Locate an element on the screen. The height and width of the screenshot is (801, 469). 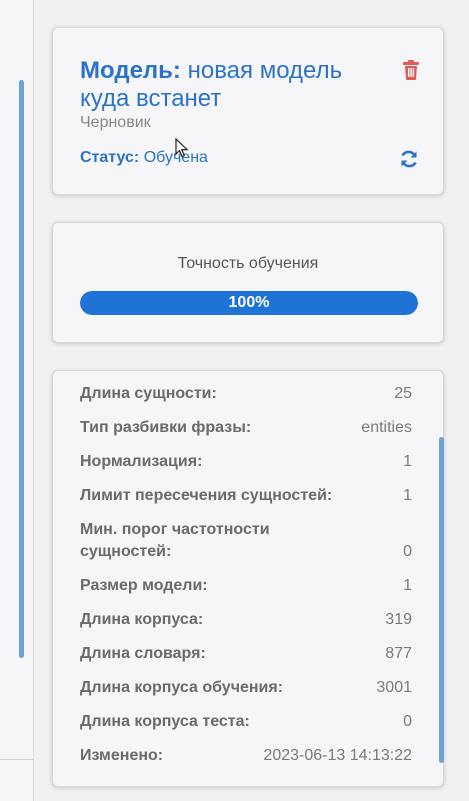
param-row: Длина корпуса: 319 is located at coordinates (246, 620).